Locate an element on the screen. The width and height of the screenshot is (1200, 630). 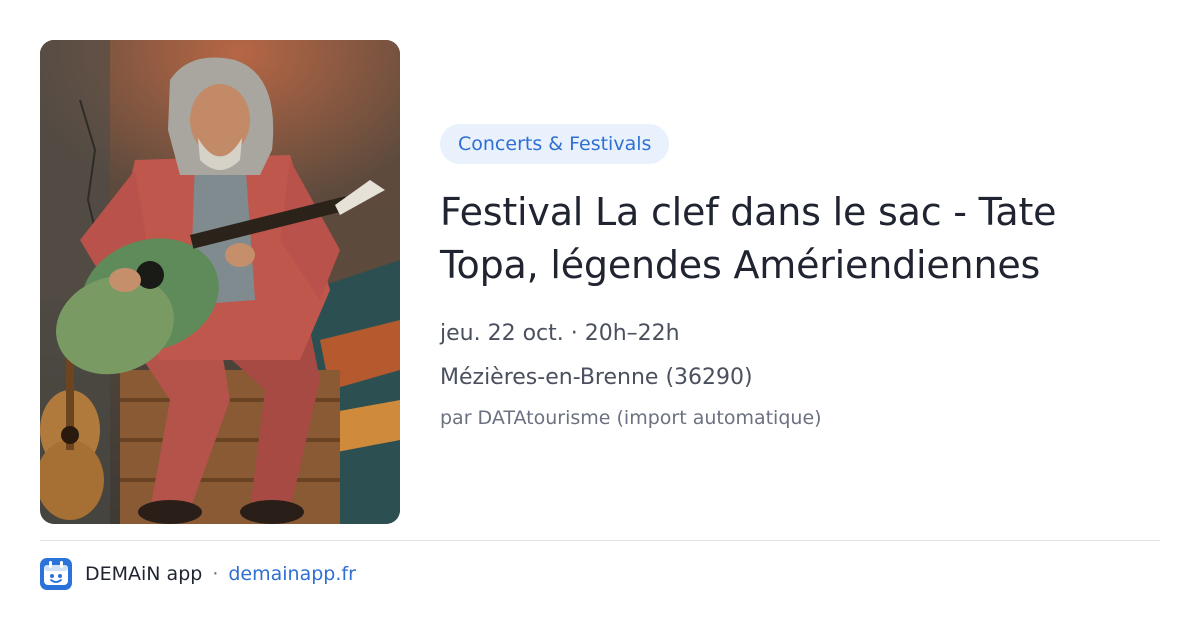
demain-app-logo-icon is located at coordinates (56, 574).